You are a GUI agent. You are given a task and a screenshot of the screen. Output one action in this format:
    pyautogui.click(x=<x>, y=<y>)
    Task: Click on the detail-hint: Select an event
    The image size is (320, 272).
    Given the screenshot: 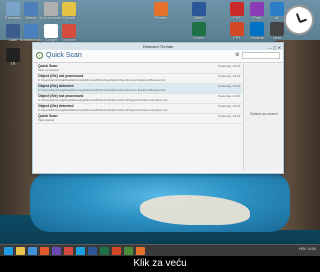 What is the action you would take?
    pyautogui.click(x=264, y=113)
    